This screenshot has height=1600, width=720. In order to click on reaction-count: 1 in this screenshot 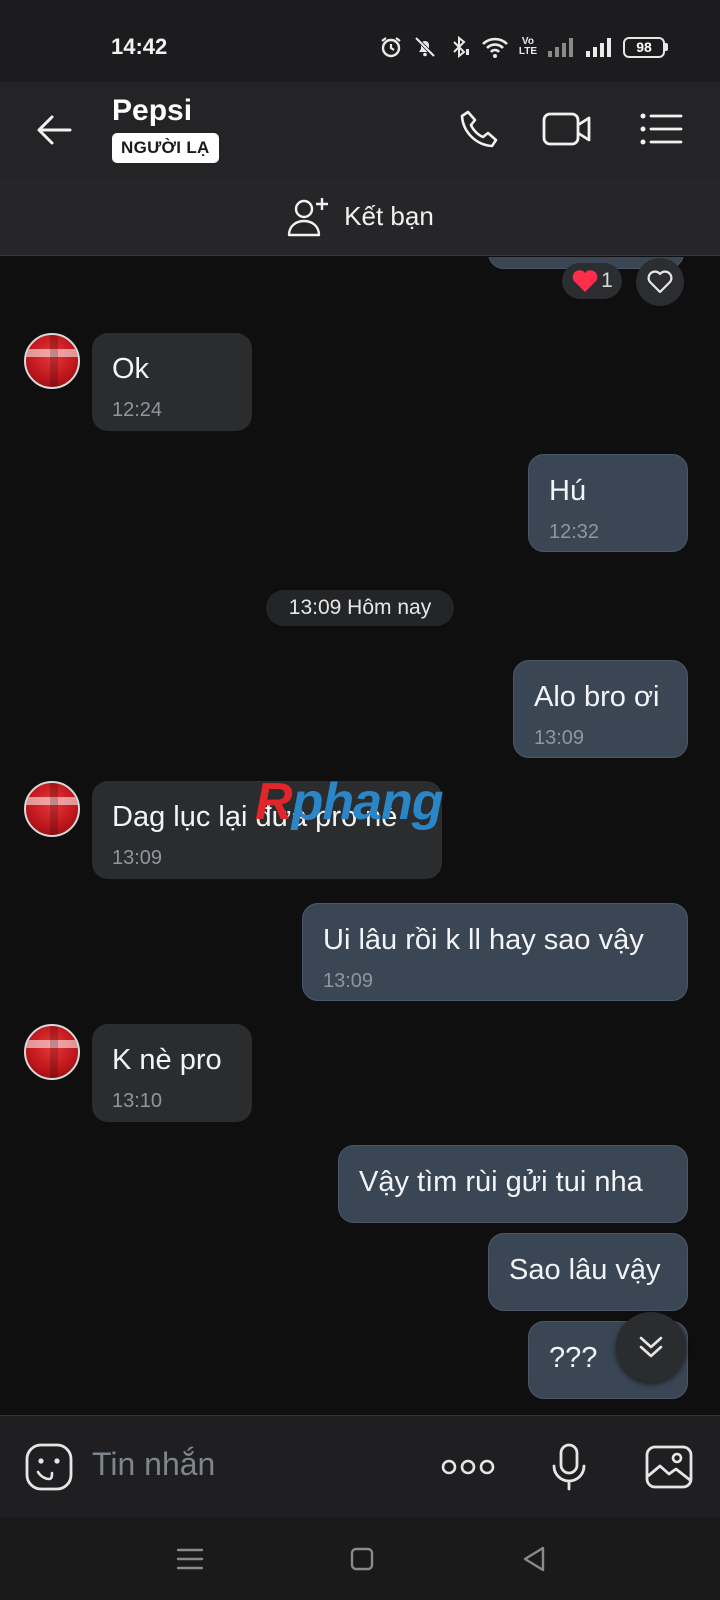, I will do `click(607, 280)`.